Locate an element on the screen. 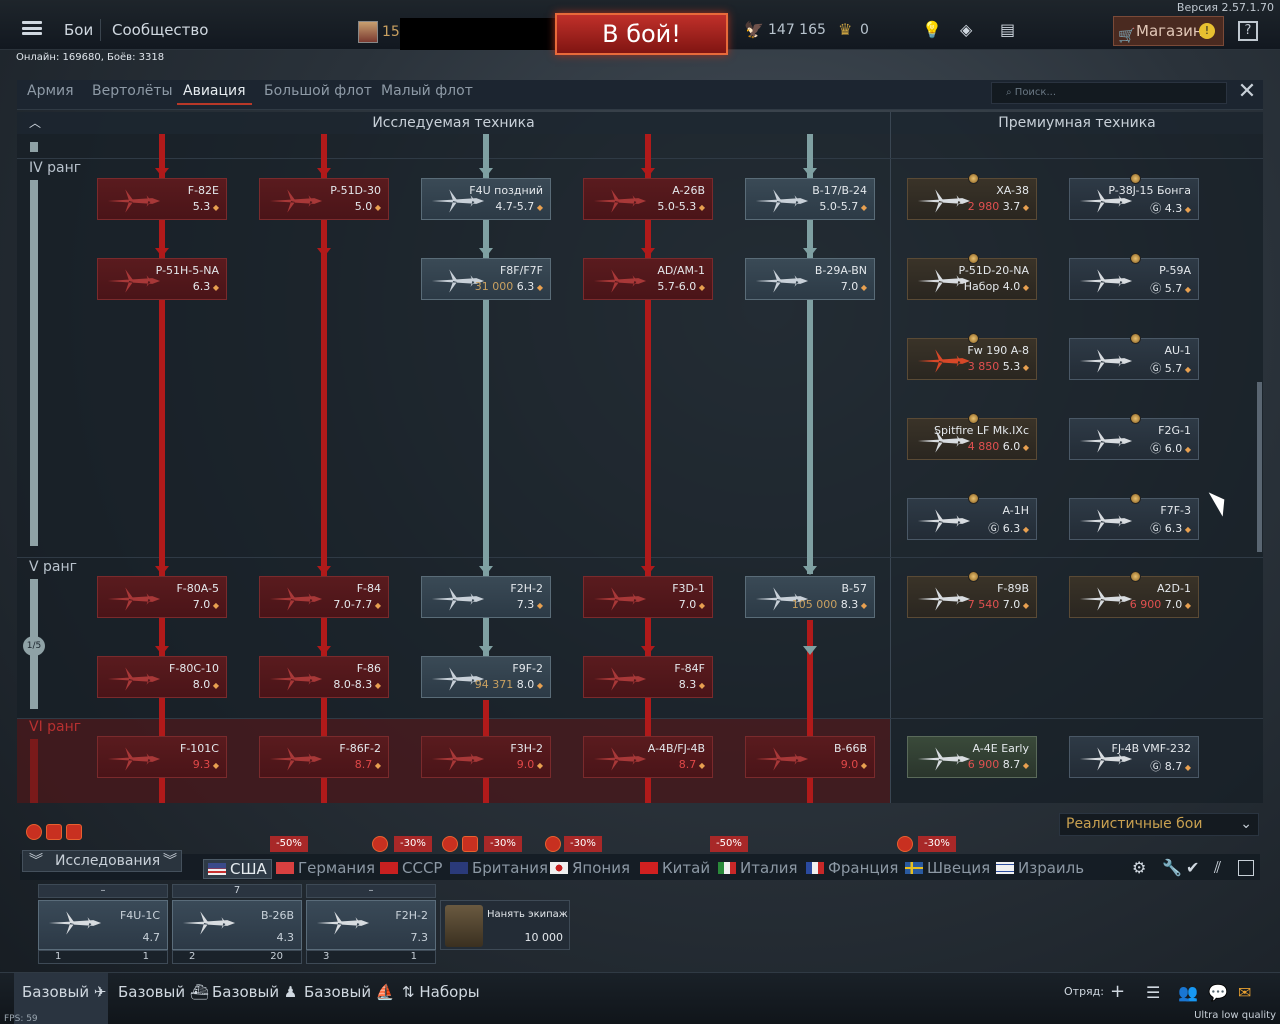  diamond-icon: ◈ is located at coordinates (966, 29).